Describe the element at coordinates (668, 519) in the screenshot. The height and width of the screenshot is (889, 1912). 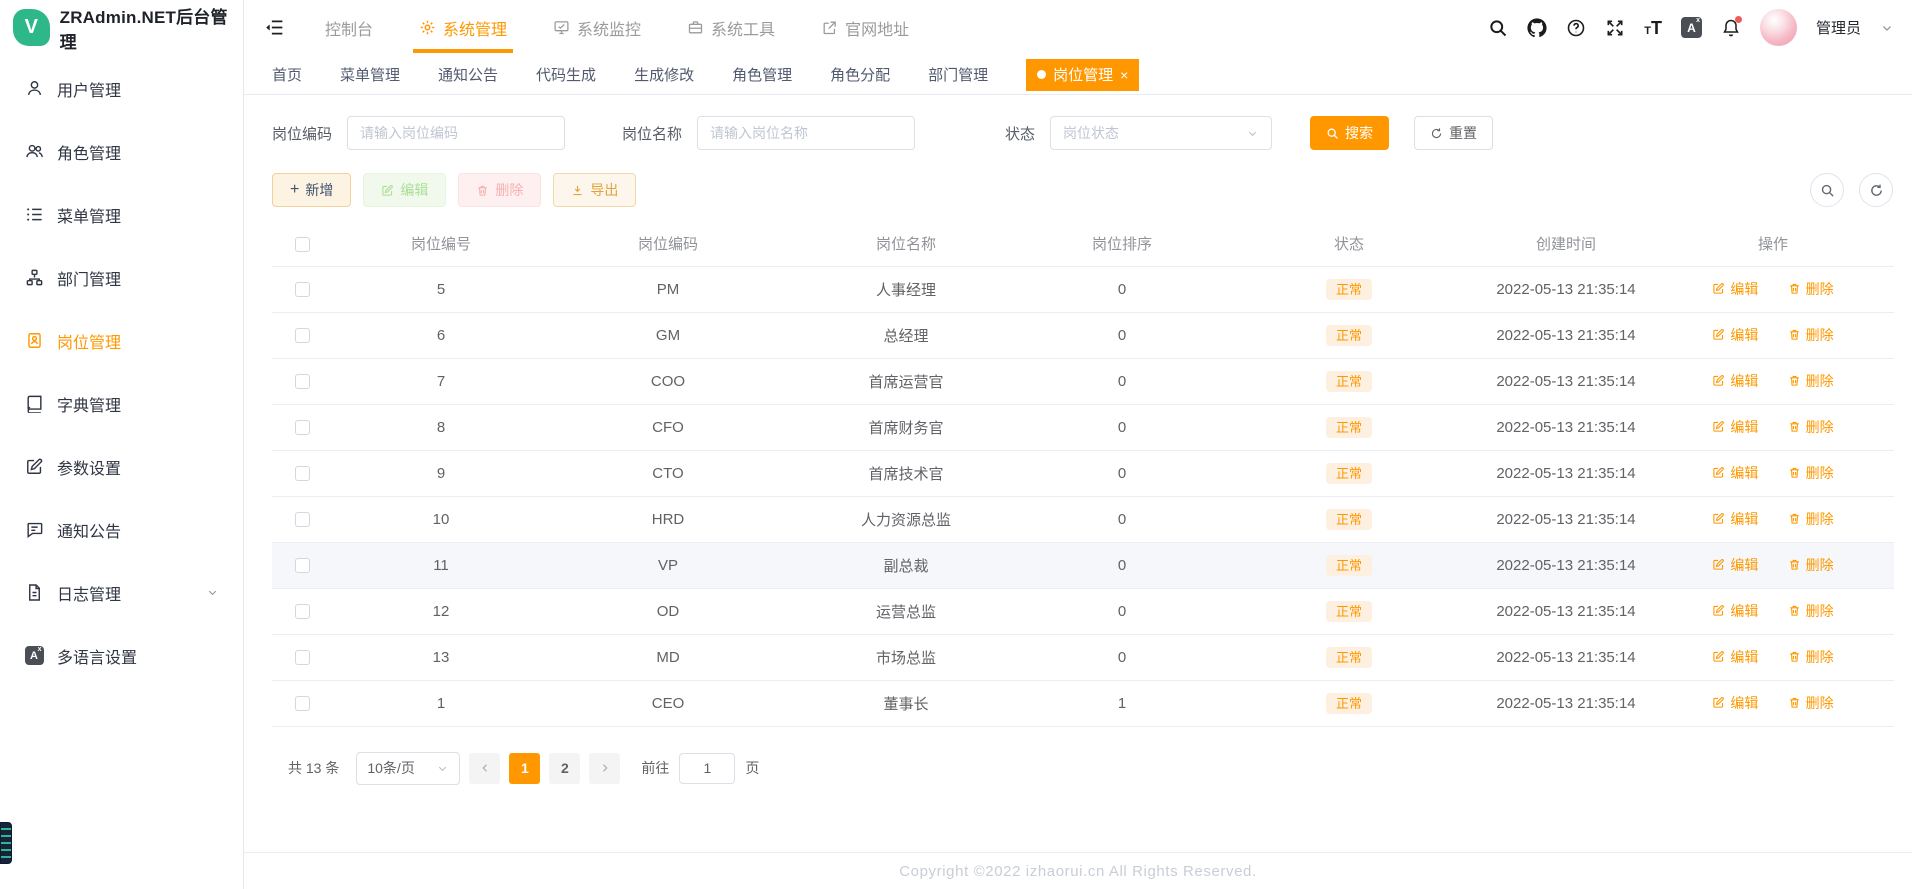
I see `cell-post-code: HRD` at that location.